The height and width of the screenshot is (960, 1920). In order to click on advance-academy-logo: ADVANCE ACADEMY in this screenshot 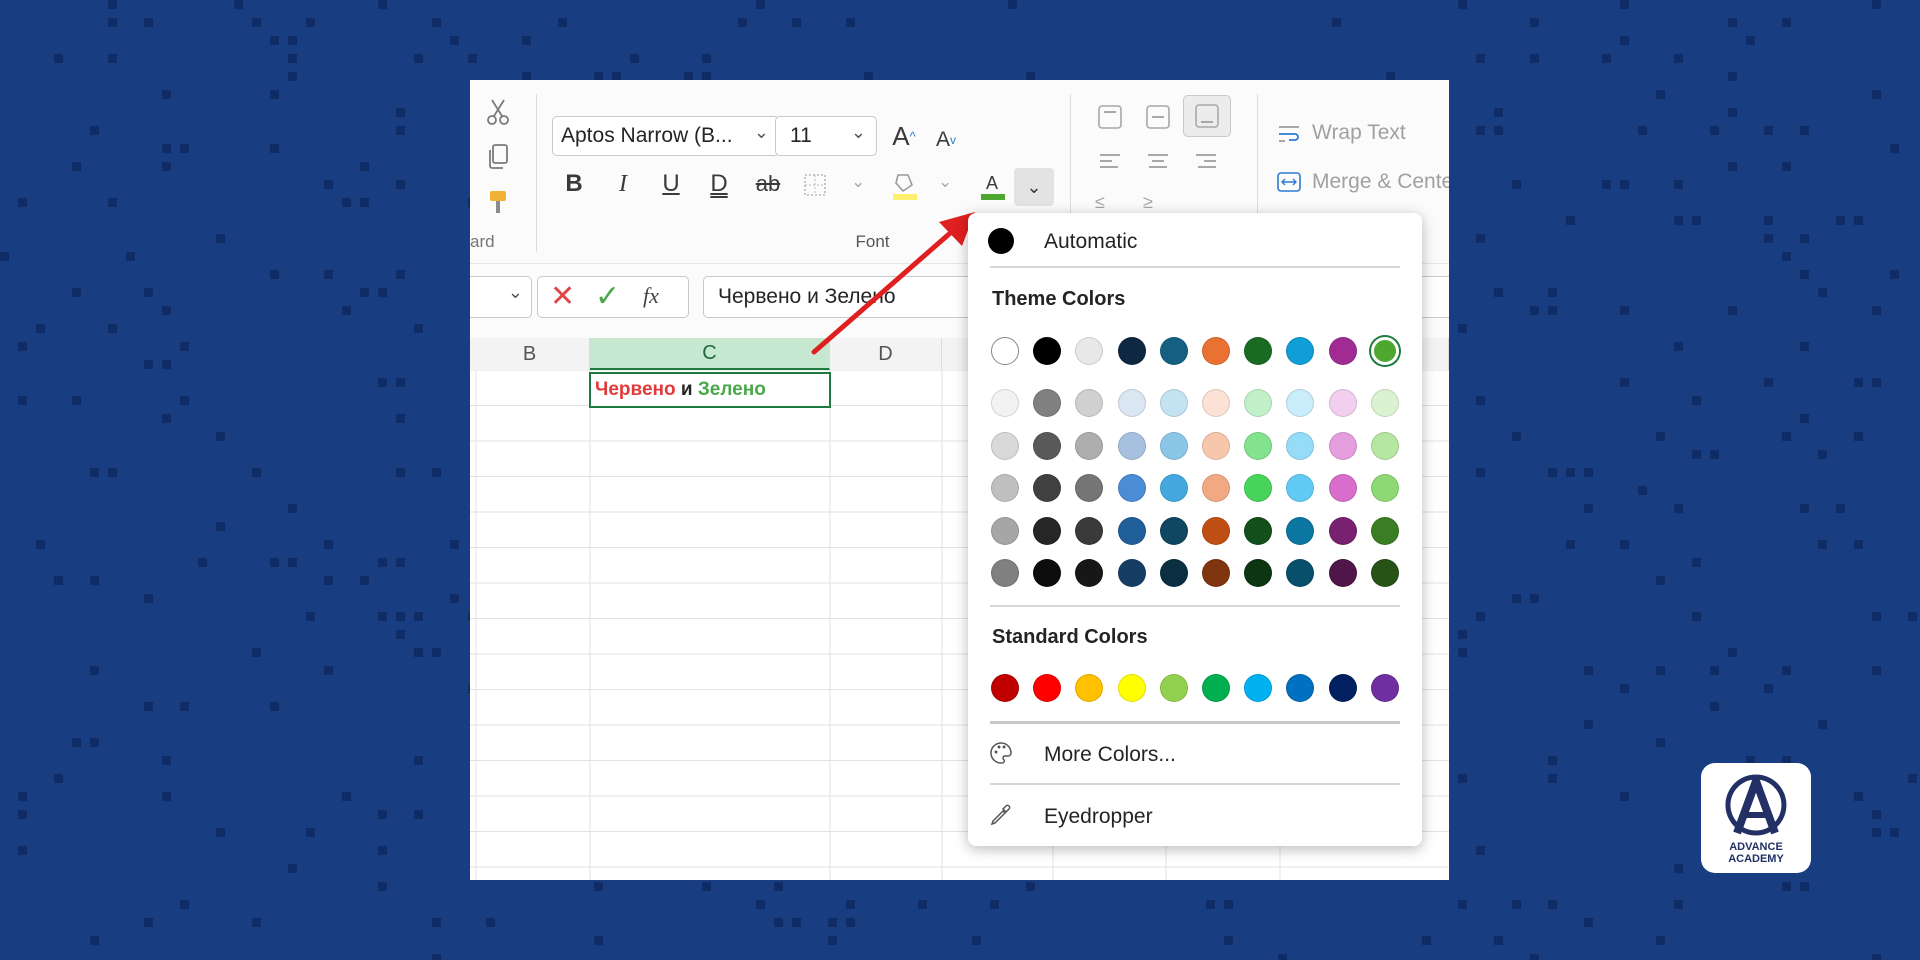, I will do `click(1756, 818)`.